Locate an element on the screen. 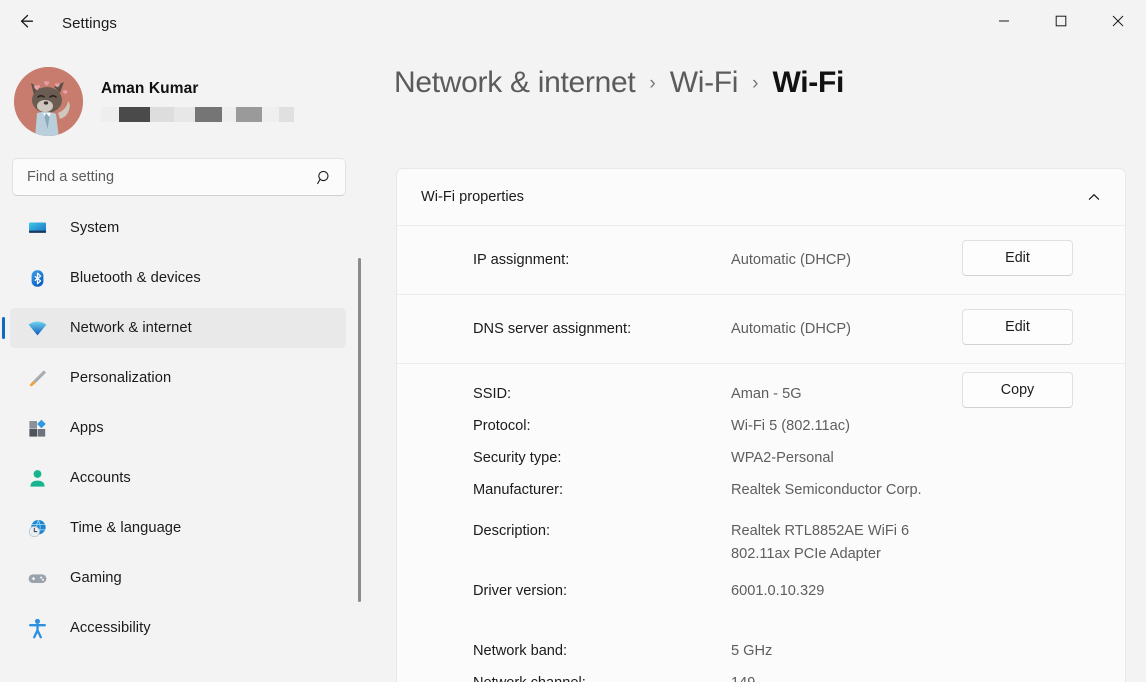 This screenshot has width=1146, height=682. sidebar-scrollbar-thumb is located at coordinates (359, 430).